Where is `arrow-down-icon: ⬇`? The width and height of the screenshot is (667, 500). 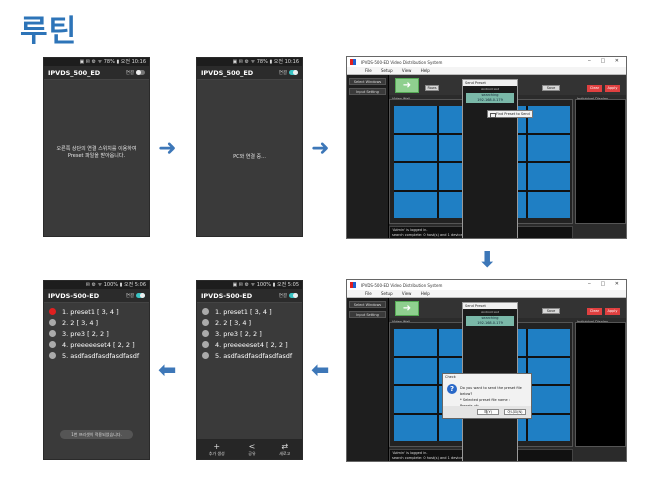 arrow-down-icon: ⬇ is located at coordinates (487, 260).